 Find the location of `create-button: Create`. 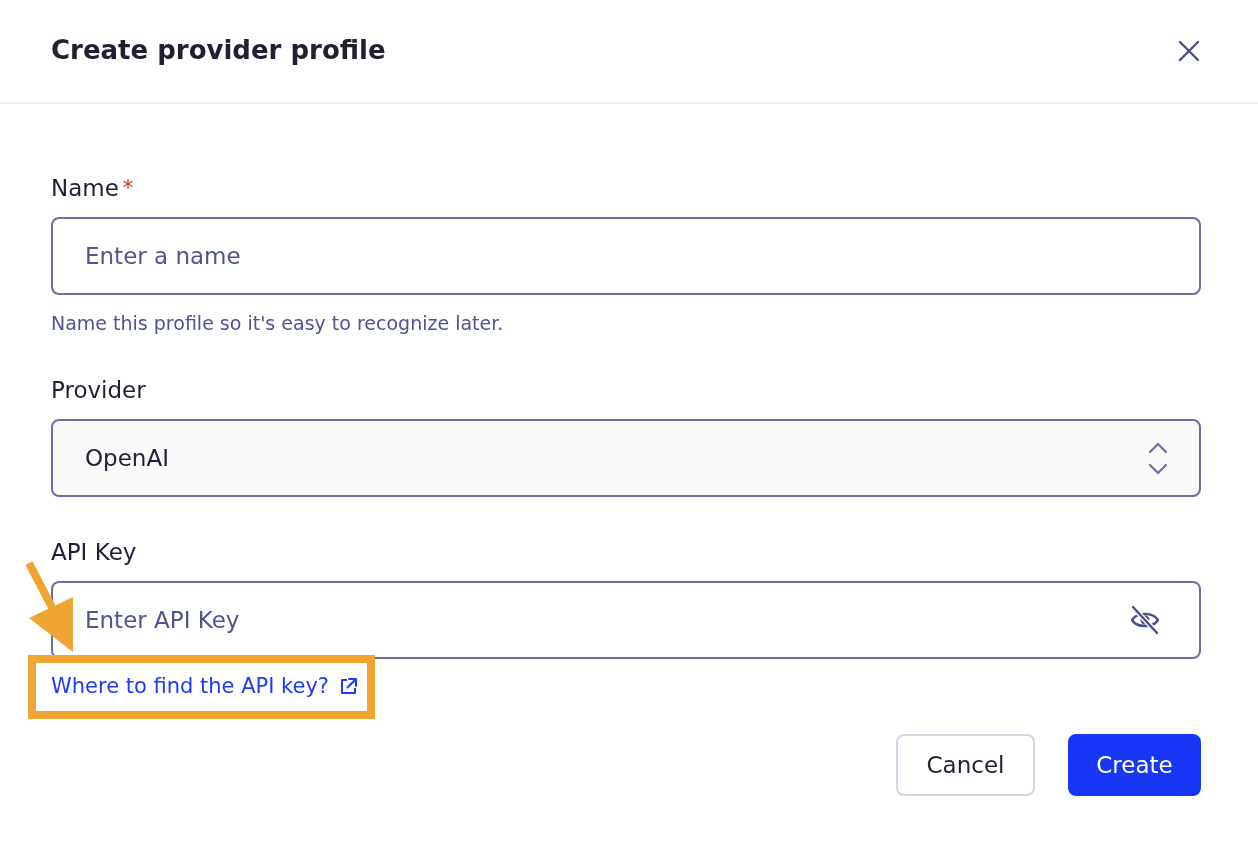

create-button: Create is located at coordinates (1134, 765).